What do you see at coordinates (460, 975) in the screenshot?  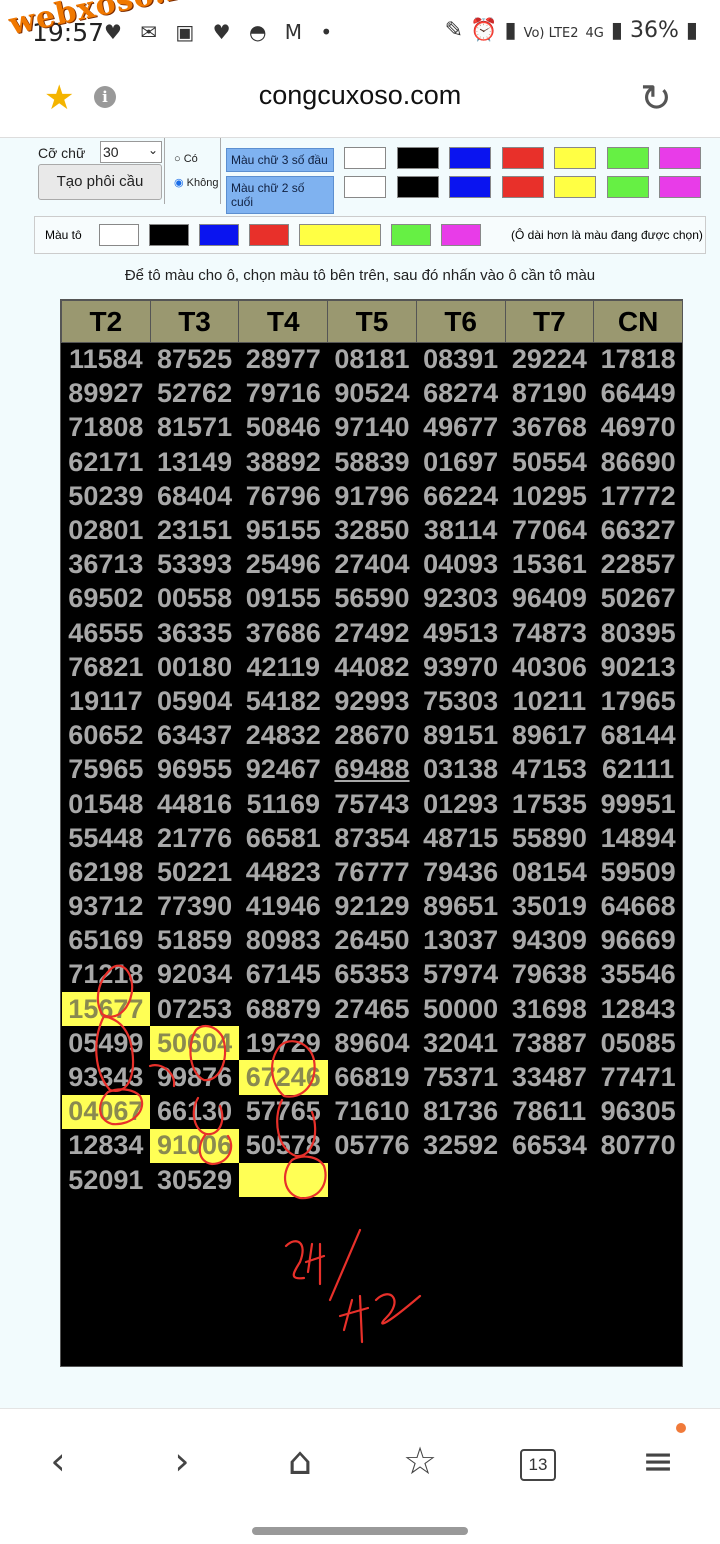 I see `grid-cell: 57974` at bounding box center [460, 975].